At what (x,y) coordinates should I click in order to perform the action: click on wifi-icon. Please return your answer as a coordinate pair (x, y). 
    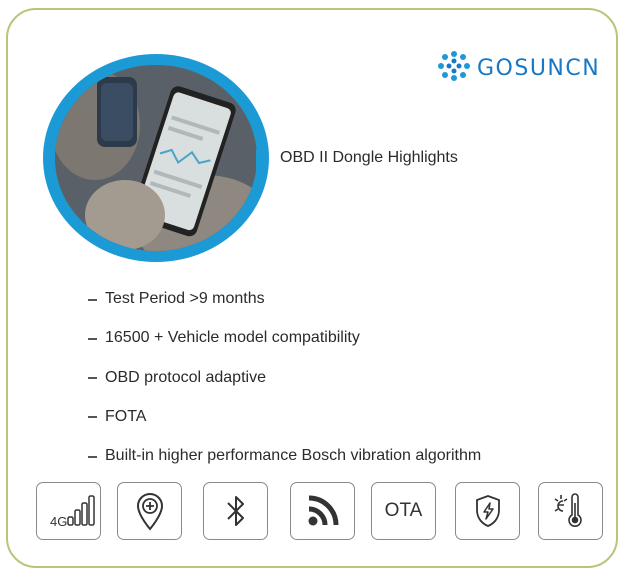
    Looking at the image, I should click on (322, 511).